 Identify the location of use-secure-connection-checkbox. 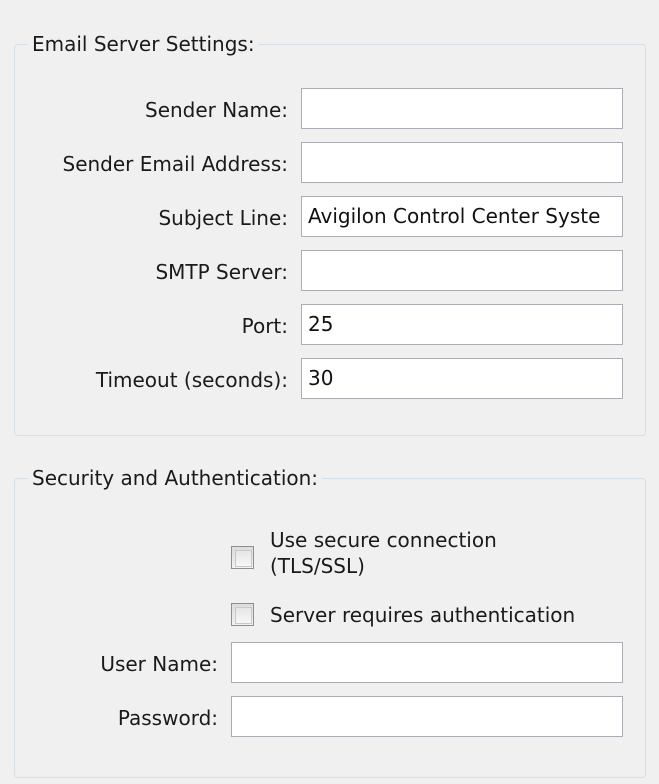
(242, 557).